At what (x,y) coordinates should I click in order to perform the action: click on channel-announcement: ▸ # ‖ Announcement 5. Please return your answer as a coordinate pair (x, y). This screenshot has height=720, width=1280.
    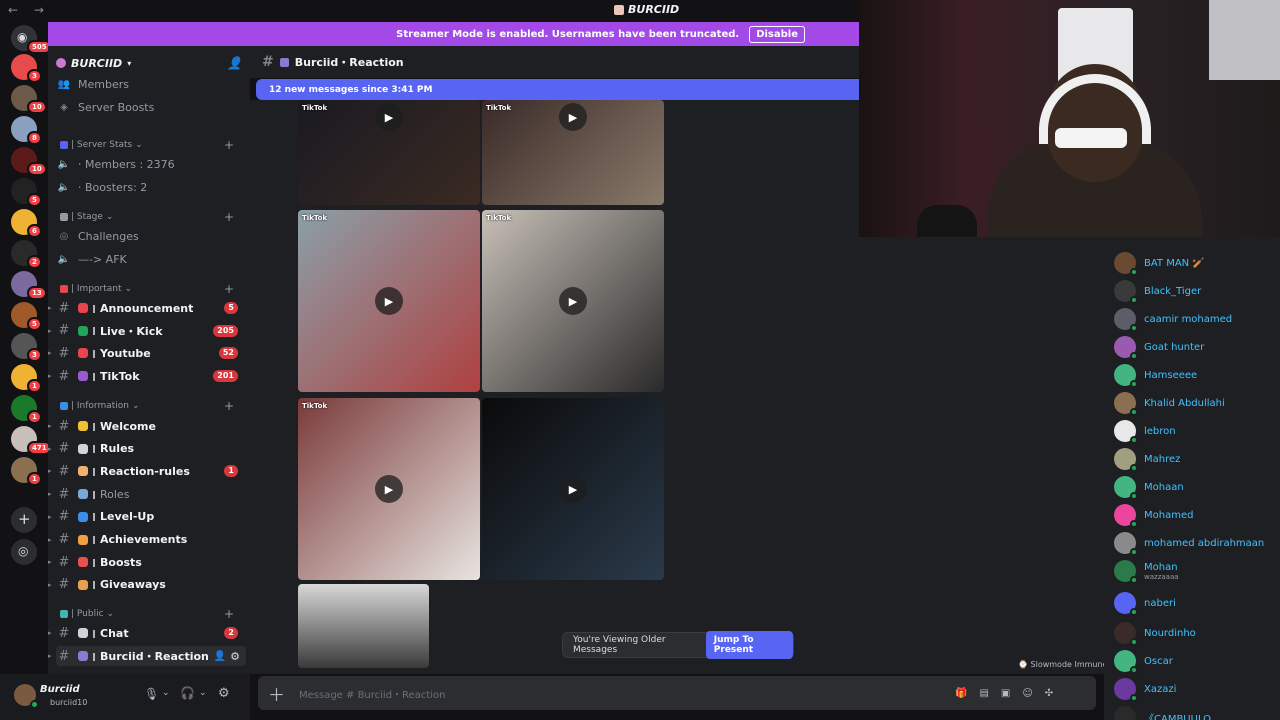
    Looking at the image, I should click on (147, 308).